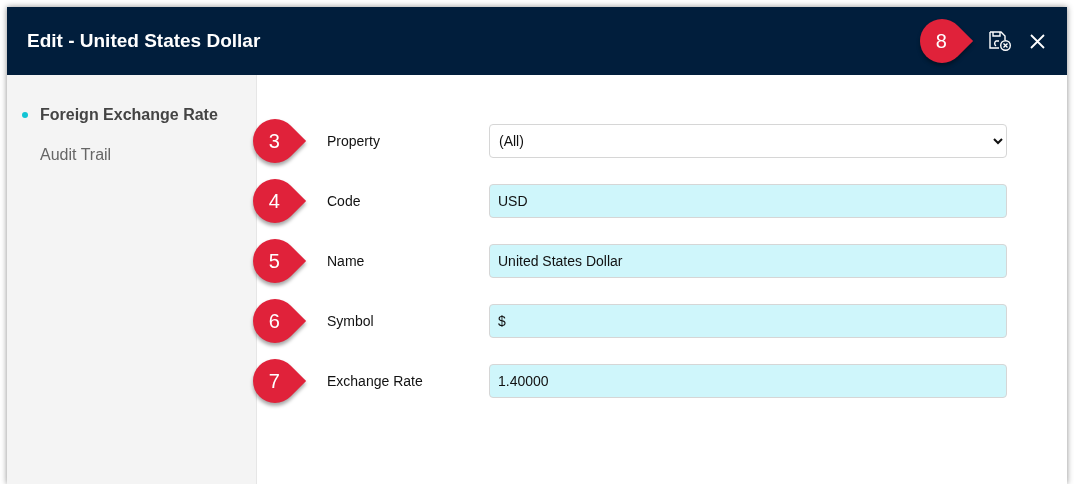 This screenshot has width=1075, height=492. I want to click on text-field: $, so click(748, 321).